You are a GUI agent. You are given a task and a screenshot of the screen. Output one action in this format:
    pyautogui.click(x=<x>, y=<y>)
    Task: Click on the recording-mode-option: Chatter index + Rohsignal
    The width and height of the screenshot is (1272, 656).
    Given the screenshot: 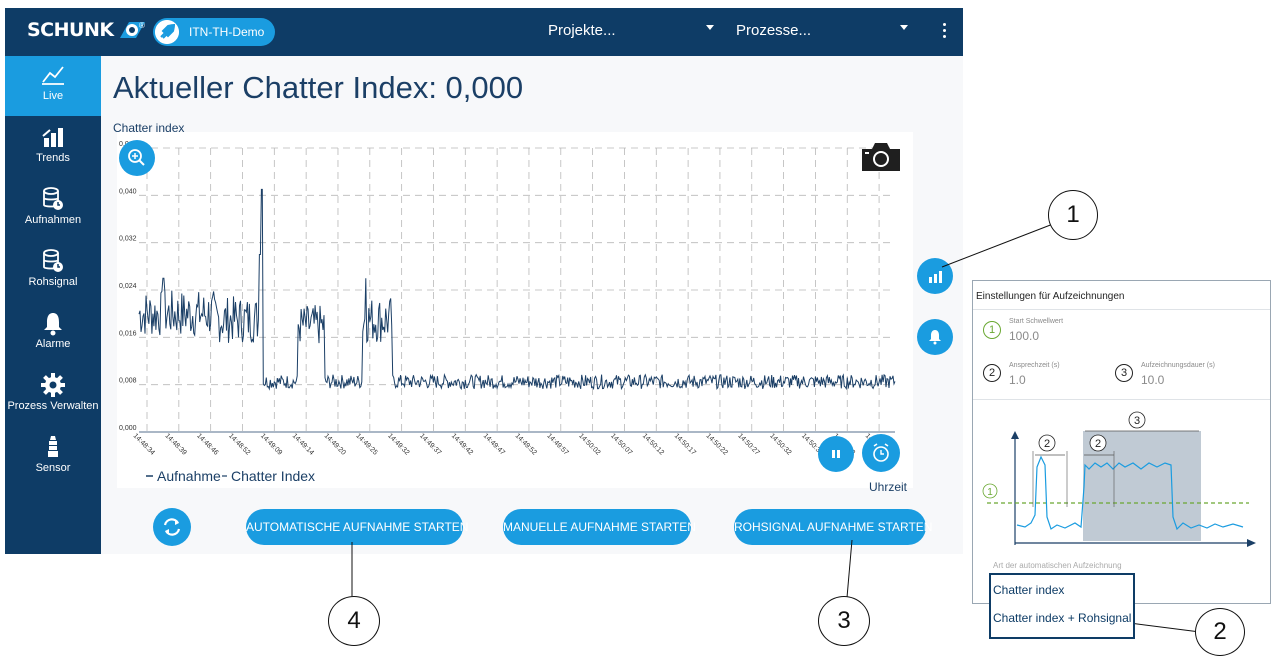 What is the action you would take?
    pyautogui.click(x=1062, y=618)
    